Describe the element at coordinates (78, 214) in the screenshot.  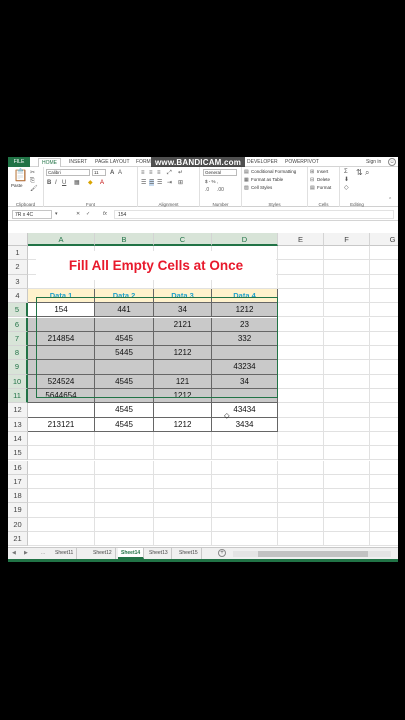
I see `cancel-entry-icon: ✕` at that location.